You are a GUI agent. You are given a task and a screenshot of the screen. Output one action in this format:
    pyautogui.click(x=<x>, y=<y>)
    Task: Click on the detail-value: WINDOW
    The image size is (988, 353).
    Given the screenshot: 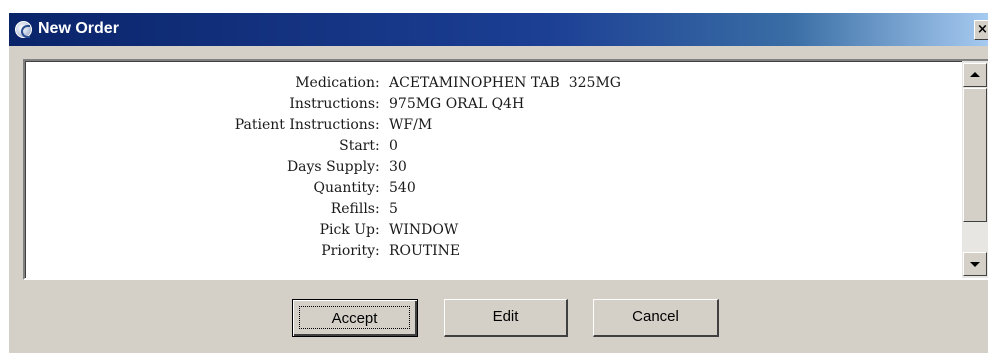 What is the action you would take?
    pyautogui.click(x=424, y=230)
    